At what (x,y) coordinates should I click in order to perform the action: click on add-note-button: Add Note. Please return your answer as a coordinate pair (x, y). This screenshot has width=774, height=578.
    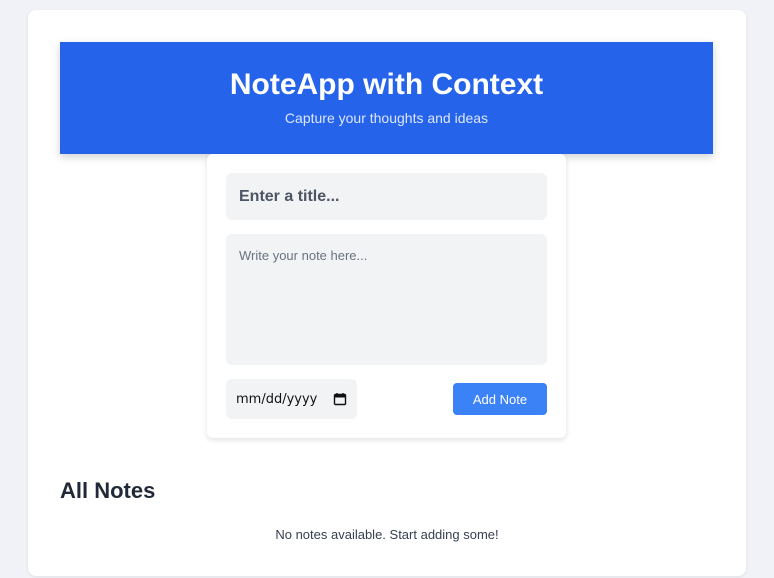
    Looking at the image, I should click on (500, 399).